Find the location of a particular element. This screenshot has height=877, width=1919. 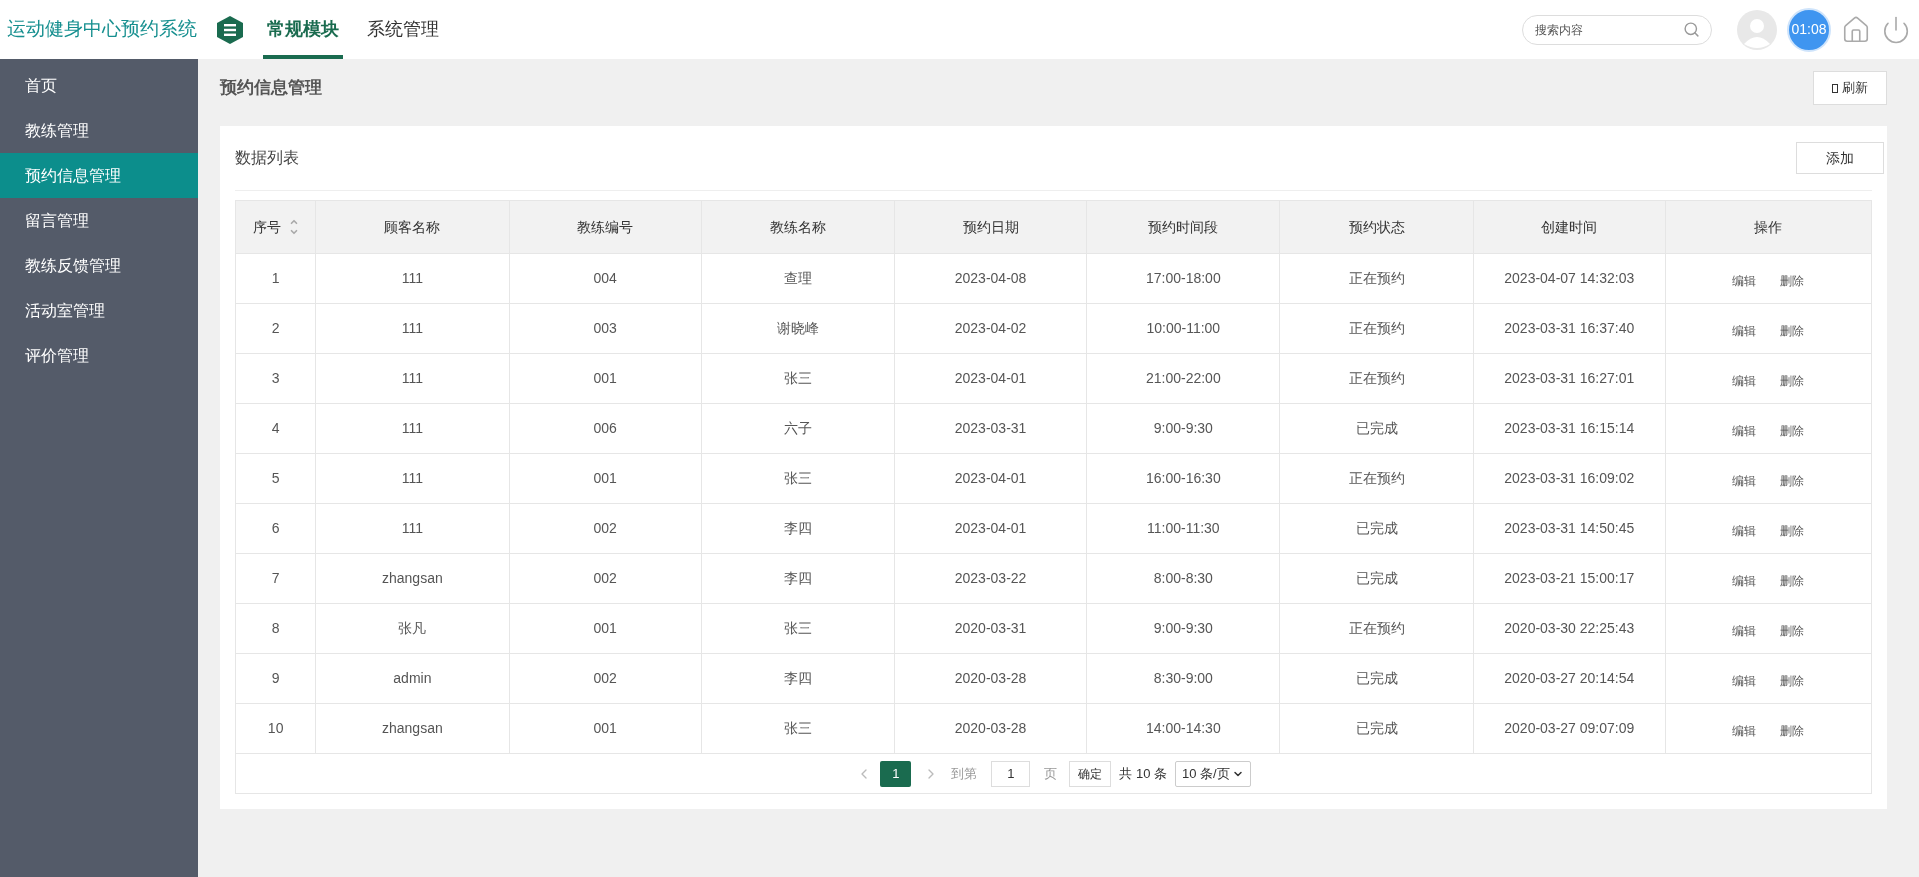

power-icon is located at coordinates (1896, 29).